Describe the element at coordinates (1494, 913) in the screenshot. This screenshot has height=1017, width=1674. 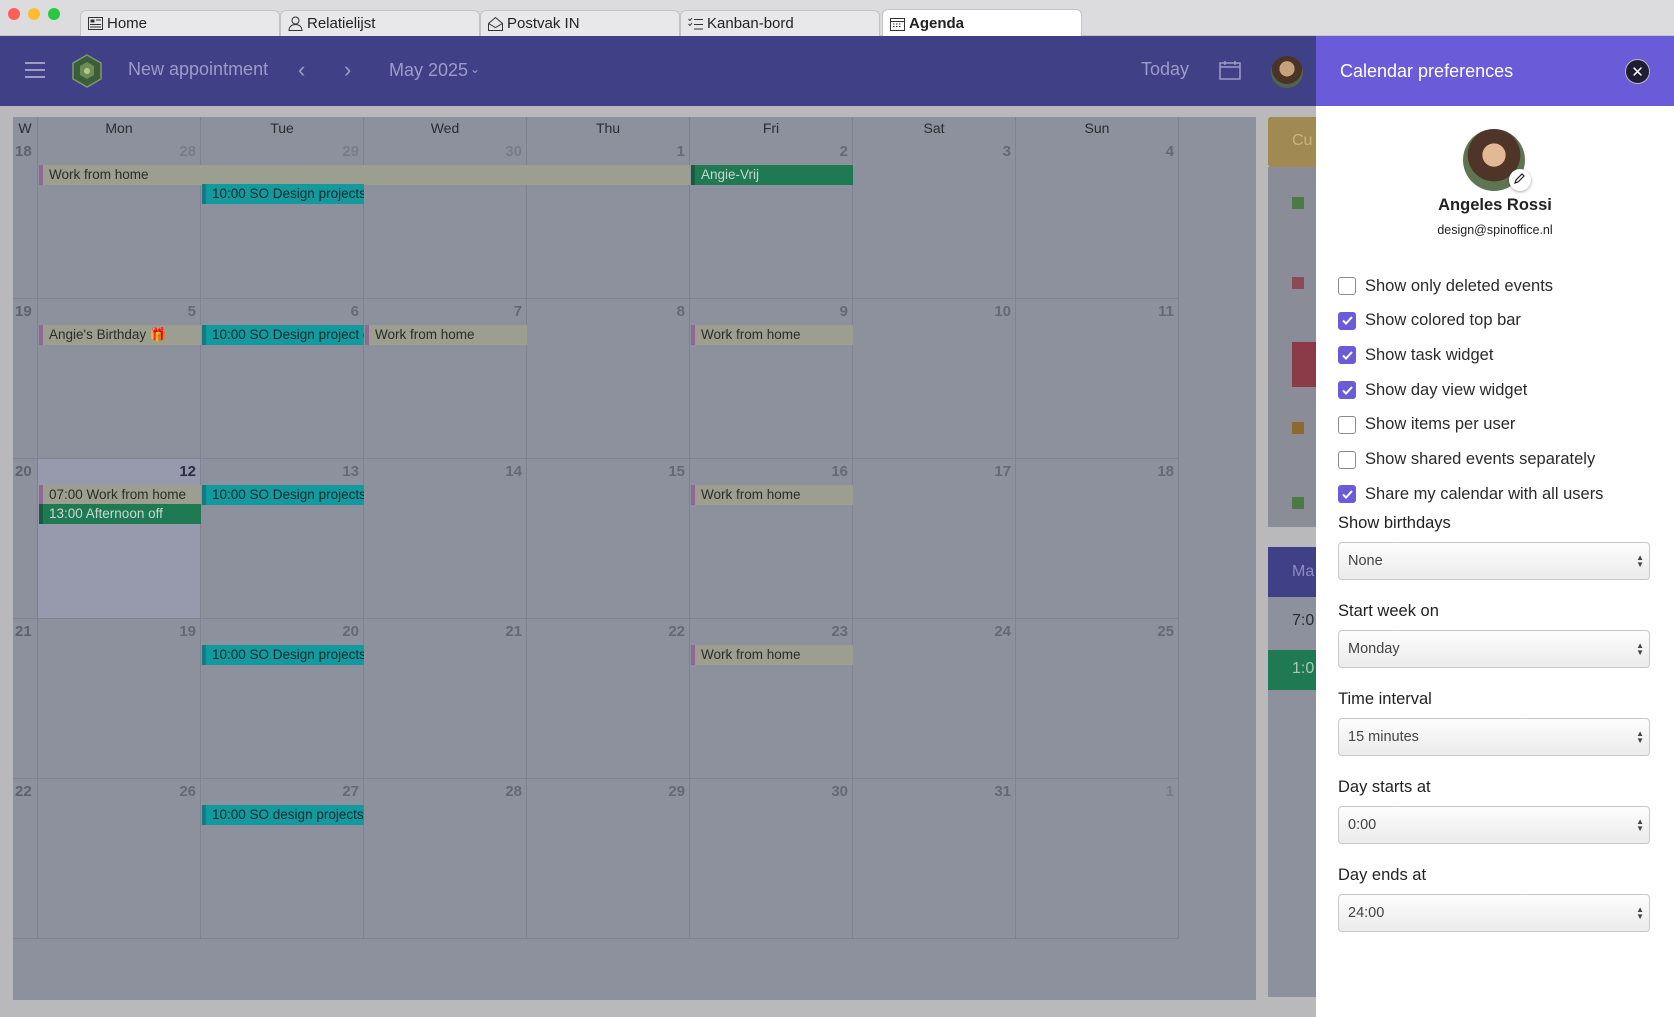
I see `field-select: 24:00 ▲ ▼` at that location.